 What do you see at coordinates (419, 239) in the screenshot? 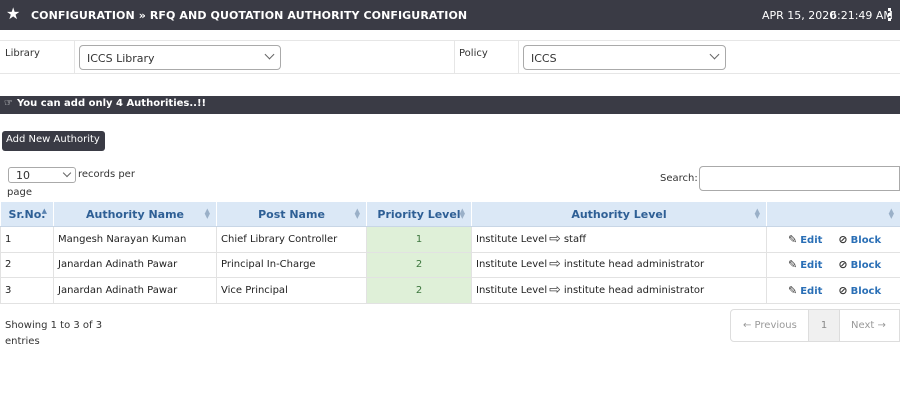
I see `cell-priority-level: 1` at bounding box center [419, 239].